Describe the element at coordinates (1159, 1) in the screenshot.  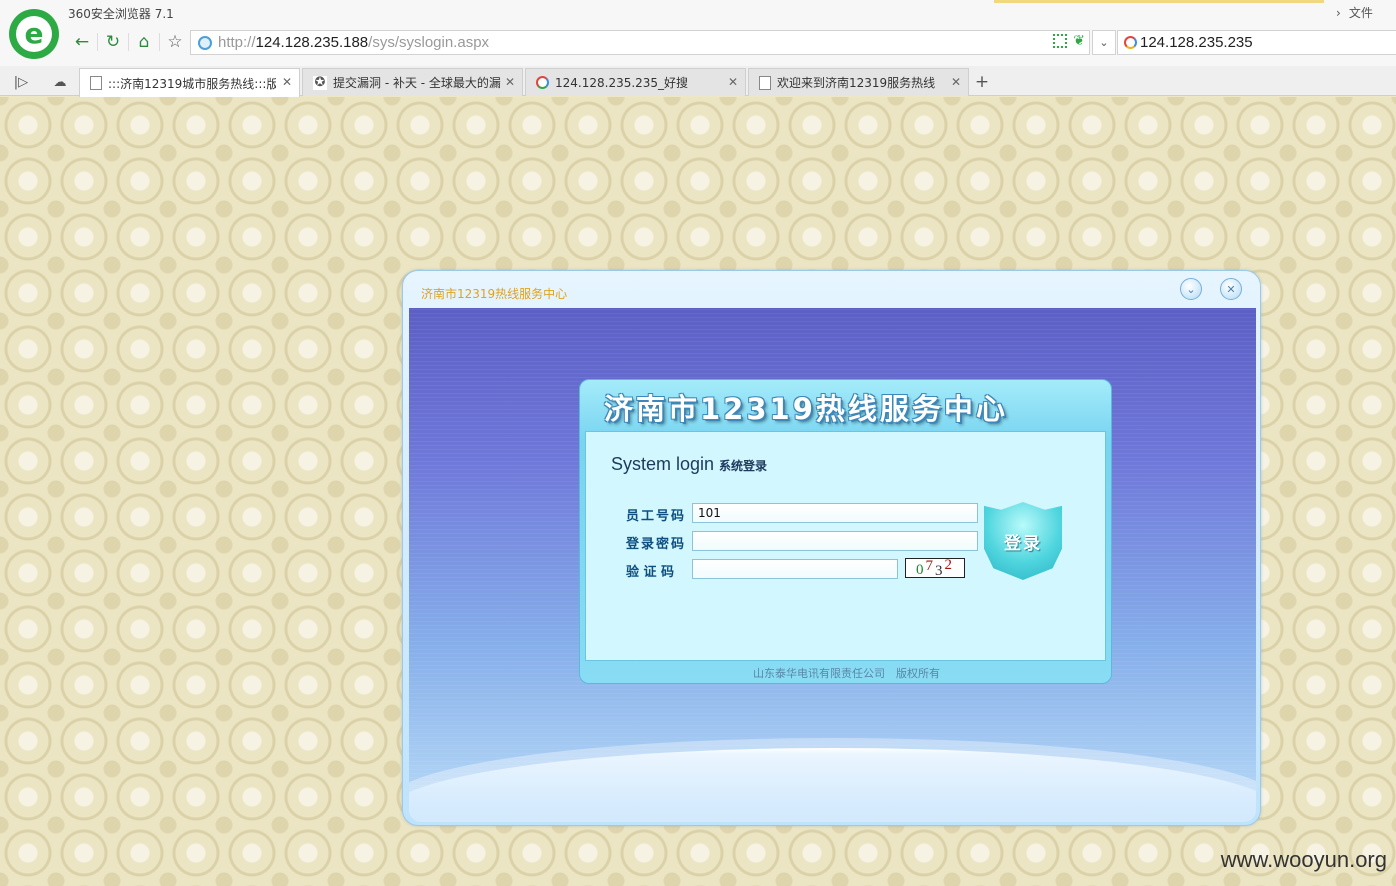
I see `toolbar-accent` at that location.